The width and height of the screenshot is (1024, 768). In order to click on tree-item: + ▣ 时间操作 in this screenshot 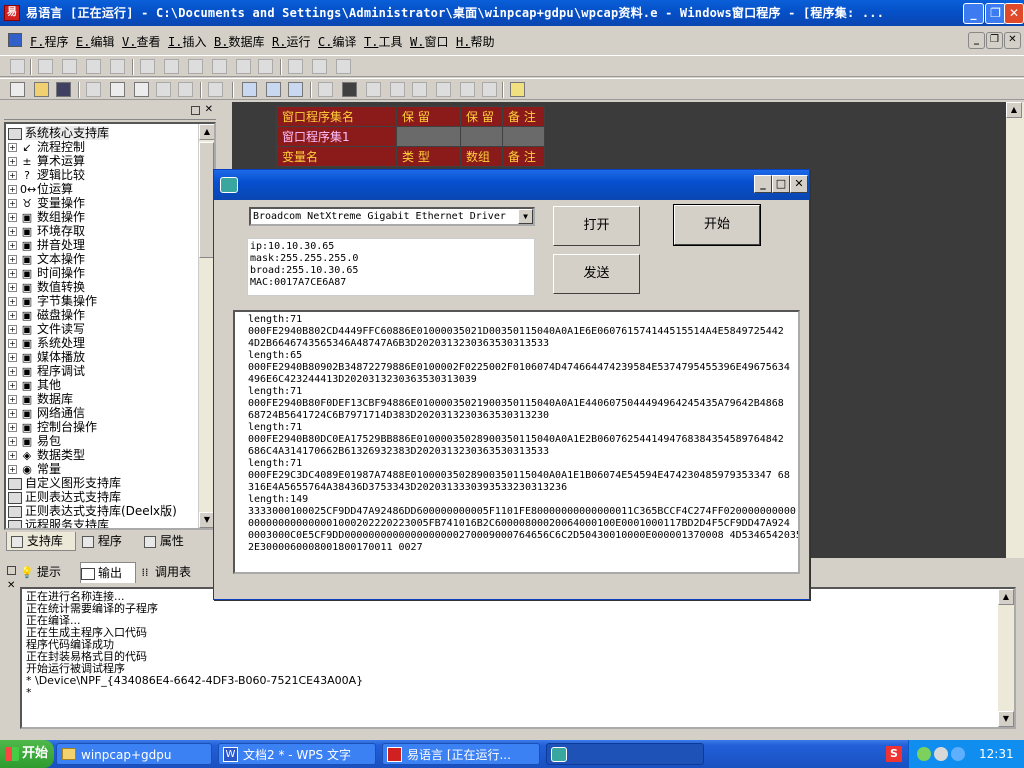, I will do `click(105, 273)`.